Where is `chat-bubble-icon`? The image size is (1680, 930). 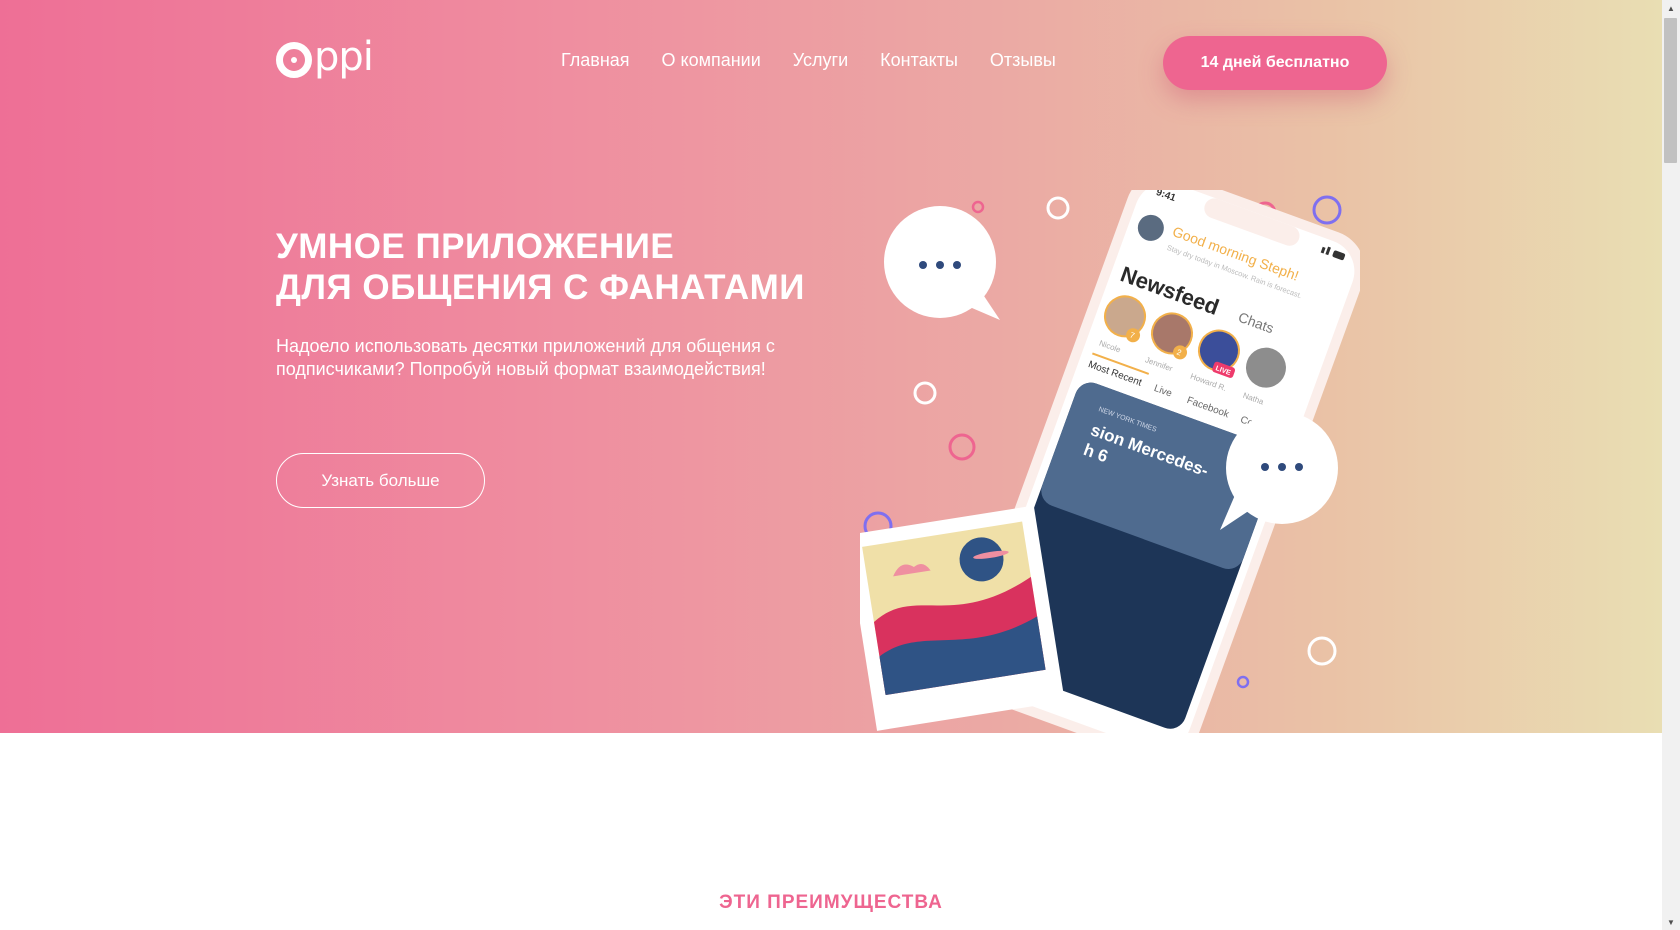 chat-bubble-icon is located at coordinates (942, 263).